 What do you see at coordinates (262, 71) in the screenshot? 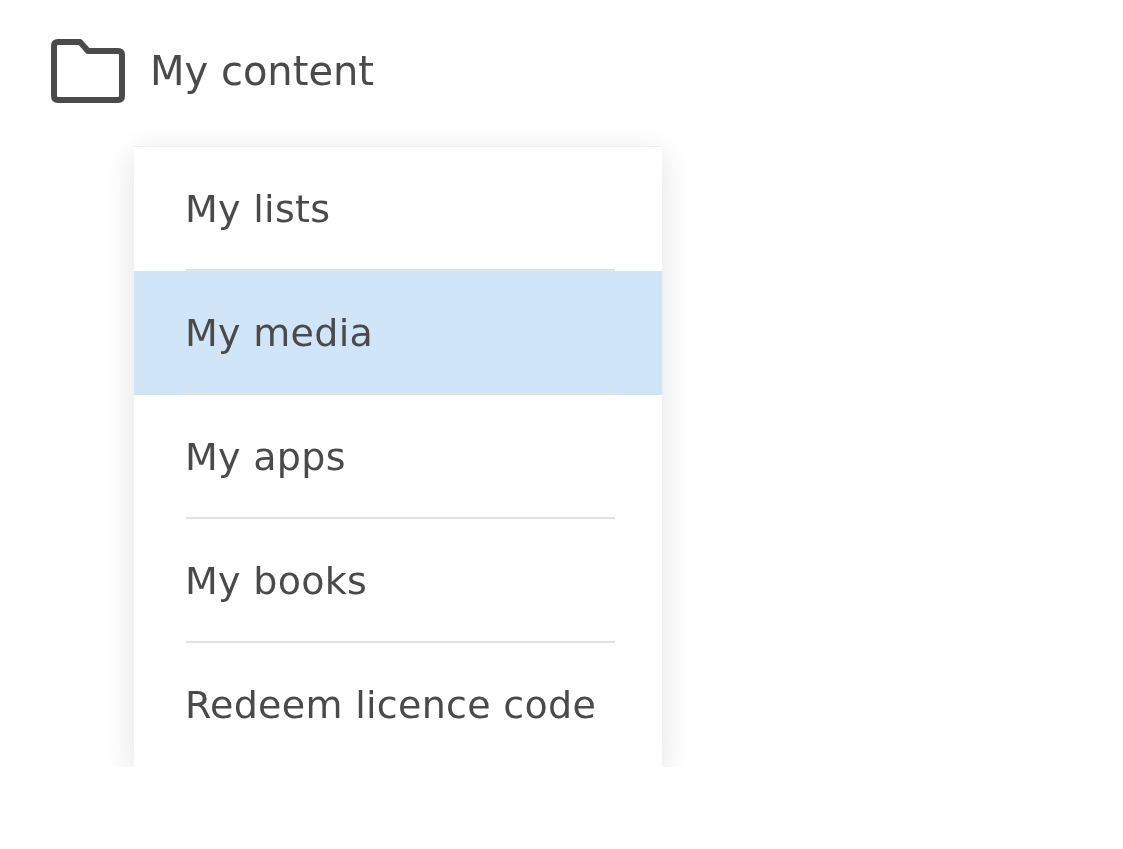
I see `menu-title: My content` at bounding box center [262, 71].